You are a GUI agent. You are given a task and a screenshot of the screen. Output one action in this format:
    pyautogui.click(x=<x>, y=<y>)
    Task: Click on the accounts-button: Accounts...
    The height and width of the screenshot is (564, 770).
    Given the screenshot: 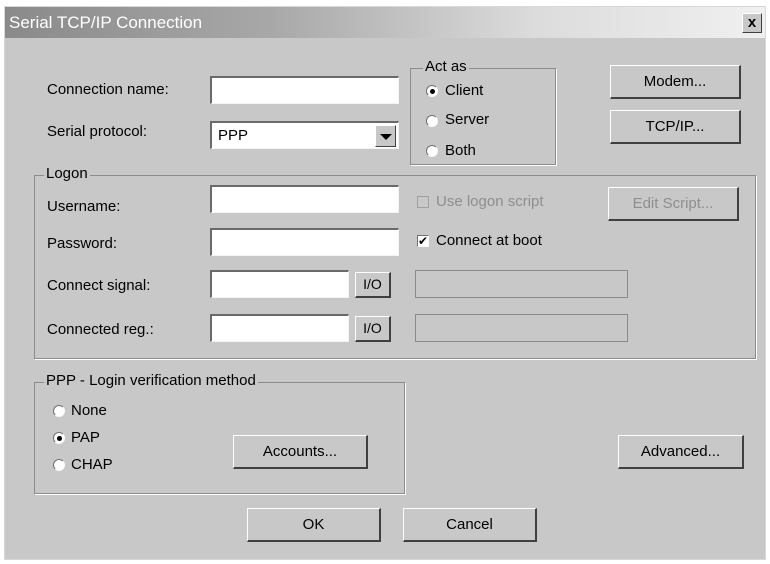 What is the action you would take?
    pyautogui.click(x=300, y=452)
    